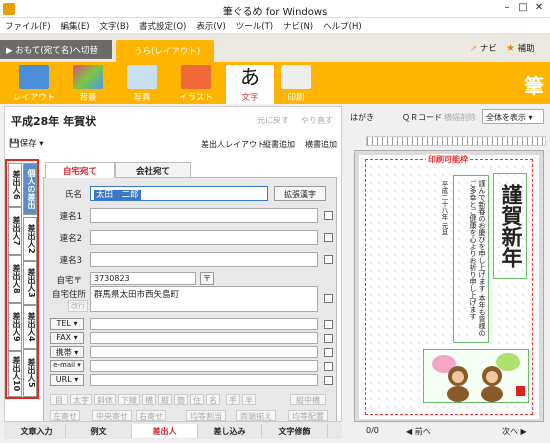 Image resolution: width=550 pixels, height=443 pixels. I want to click on menu-help: ヘルプ(H), so click(342, 26).